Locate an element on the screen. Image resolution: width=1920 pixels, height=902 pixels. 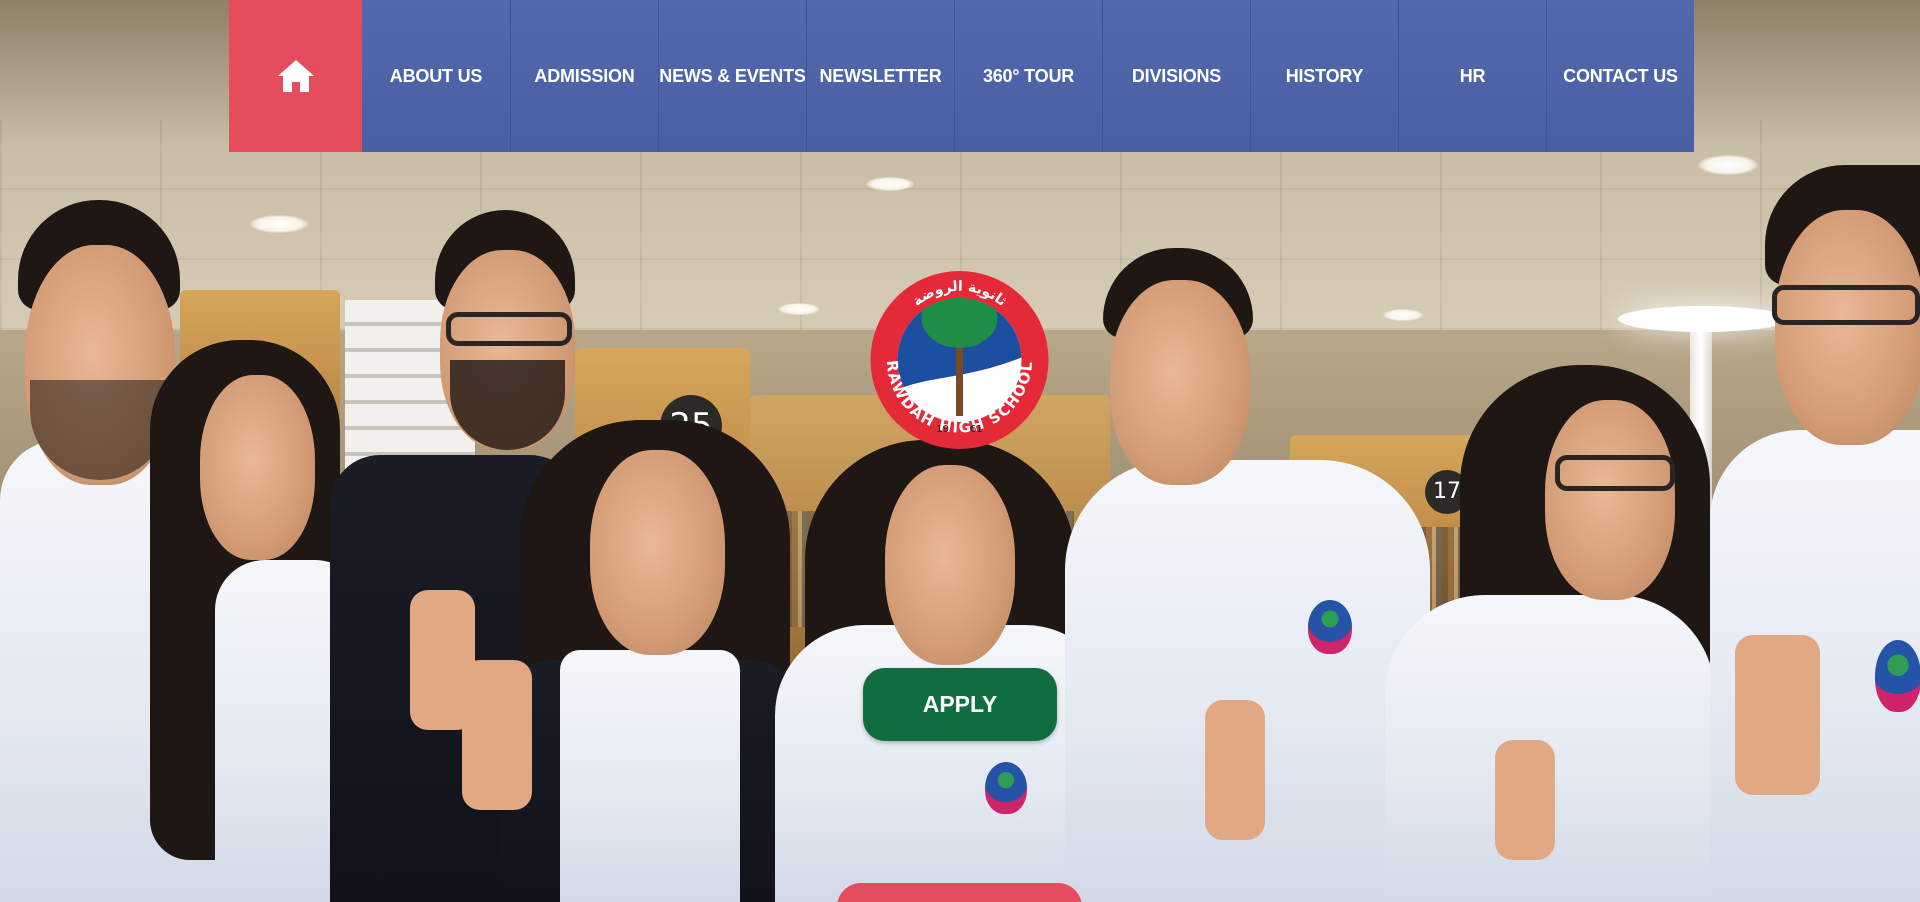
nav-item-history: HISTORY is located at coordinates (1324, 76).